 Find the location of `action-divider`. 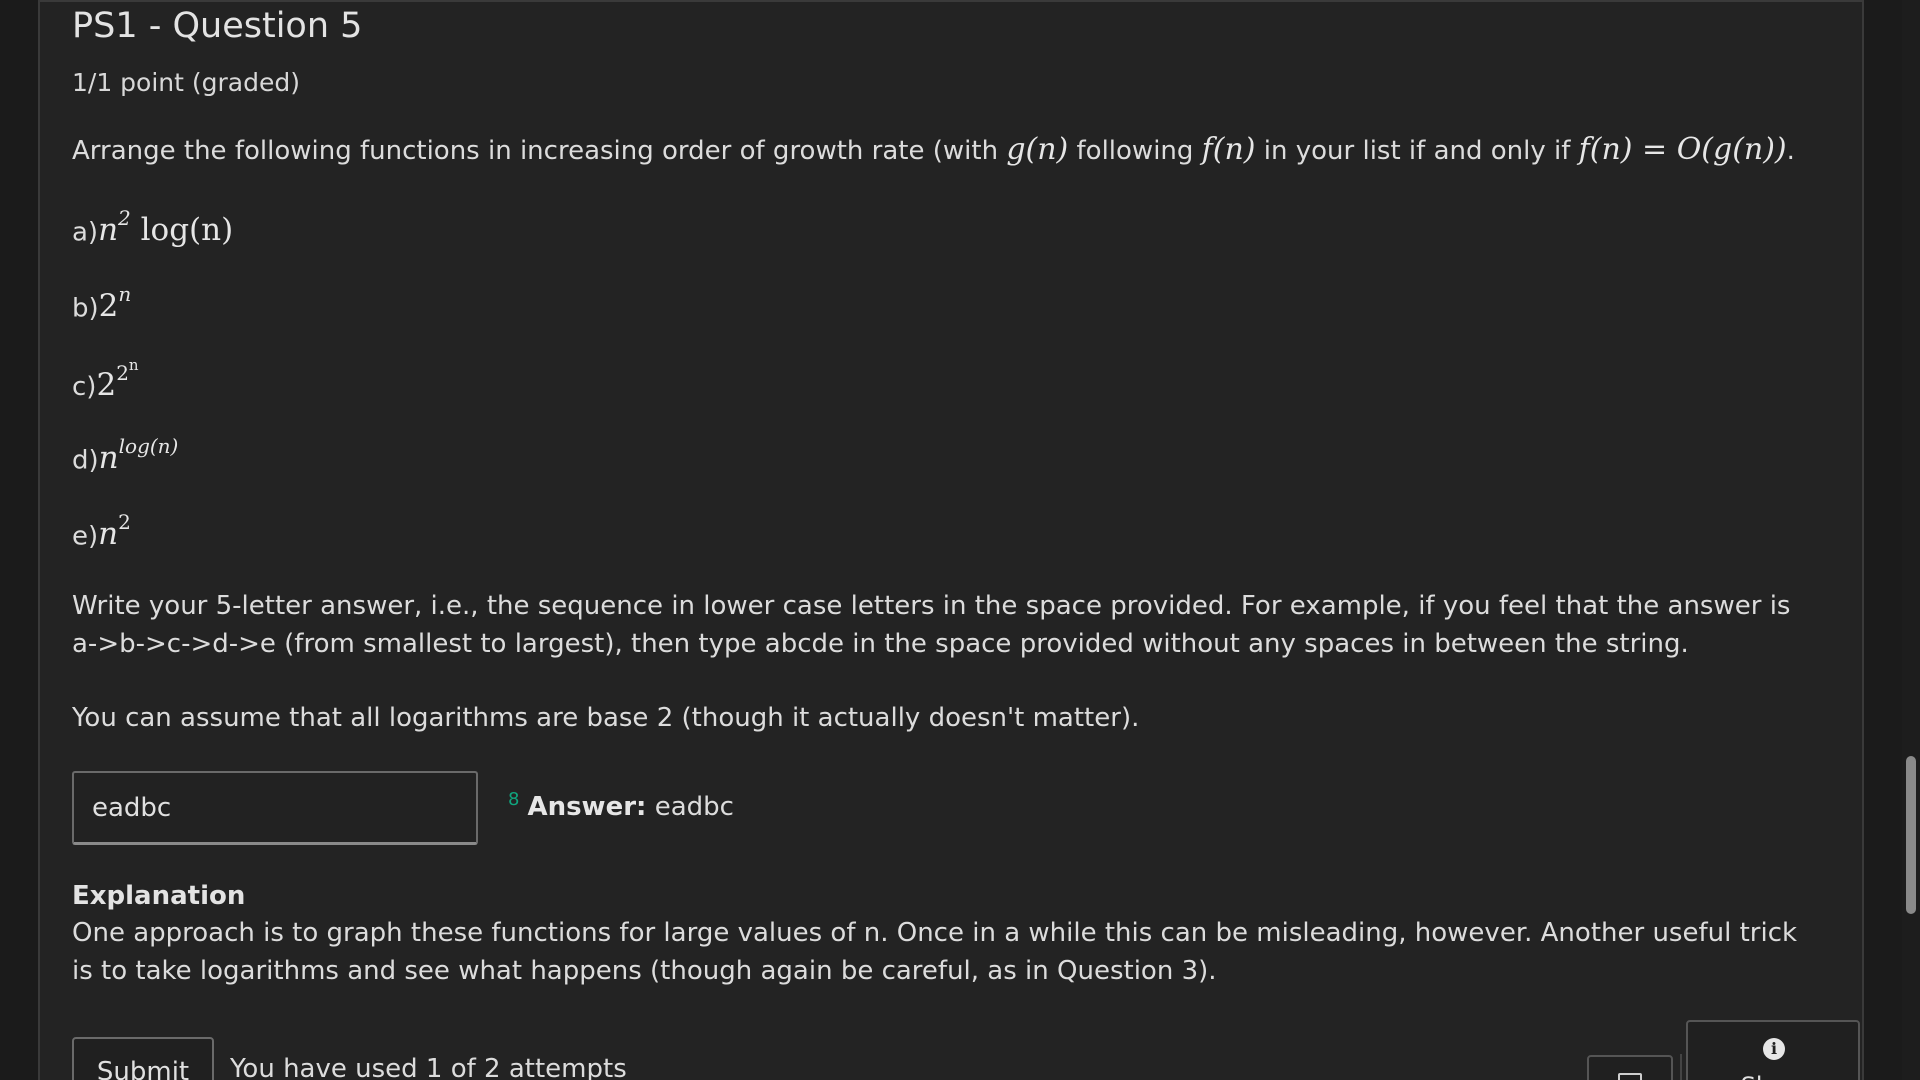

action-divider is located at coordinates (1681, 1067).